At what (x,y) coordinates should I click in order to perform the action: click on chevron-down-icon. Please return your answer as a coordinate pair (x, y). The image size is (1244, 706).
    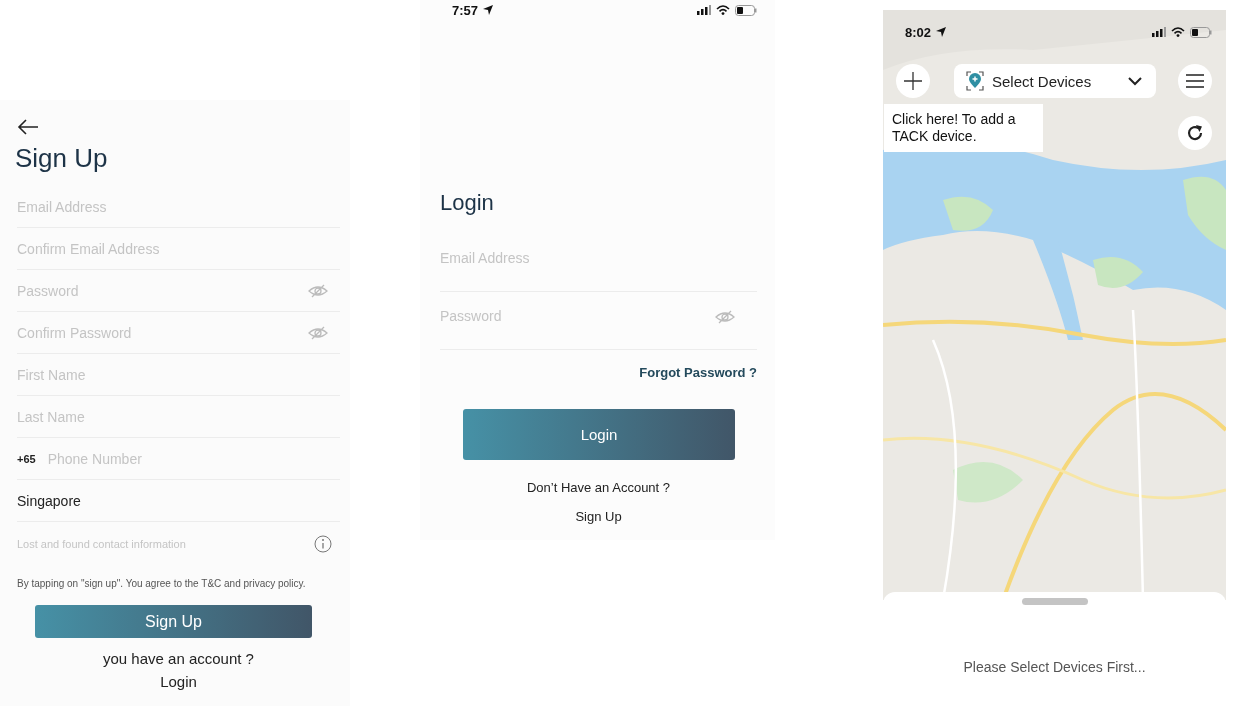
    Looking at the image, I should click on (1135, 81).